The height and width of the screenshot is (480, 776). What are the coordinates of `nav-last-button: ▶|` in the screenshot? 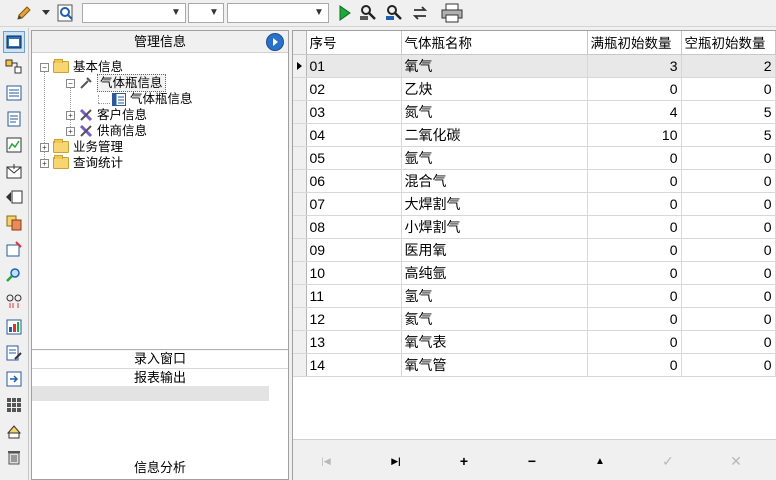 It's located at (396, 461).